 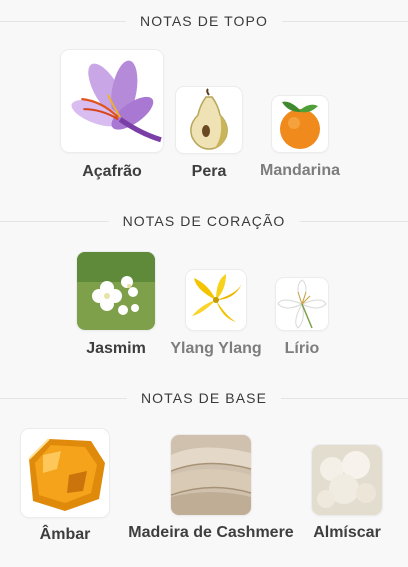 I want to click on note-jasmine: Jasmim, so click(x=116, y=305).